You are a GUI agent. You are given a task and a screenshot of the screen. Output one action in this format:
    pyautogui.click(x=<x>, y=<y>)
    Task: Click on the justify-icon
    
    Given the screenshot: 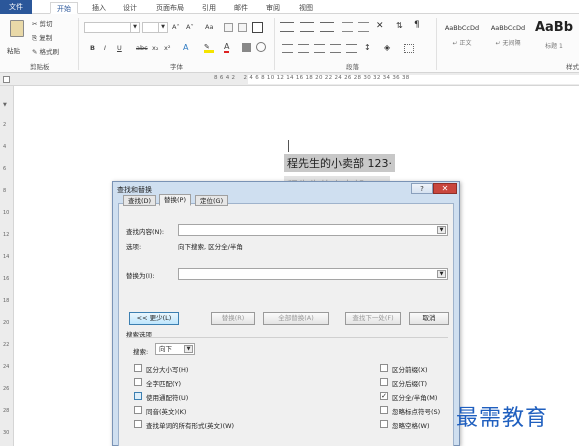 What is the action you would take?
    pyautogui.click(x=335, y=48)
    